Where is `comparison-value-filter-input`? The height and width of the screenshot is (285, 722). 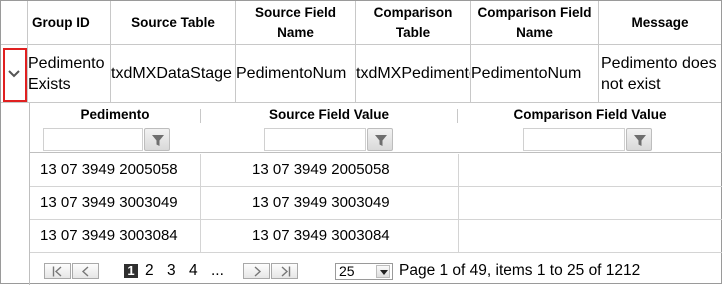
comparison-value-filter-input is located at coordinates (574, 139).